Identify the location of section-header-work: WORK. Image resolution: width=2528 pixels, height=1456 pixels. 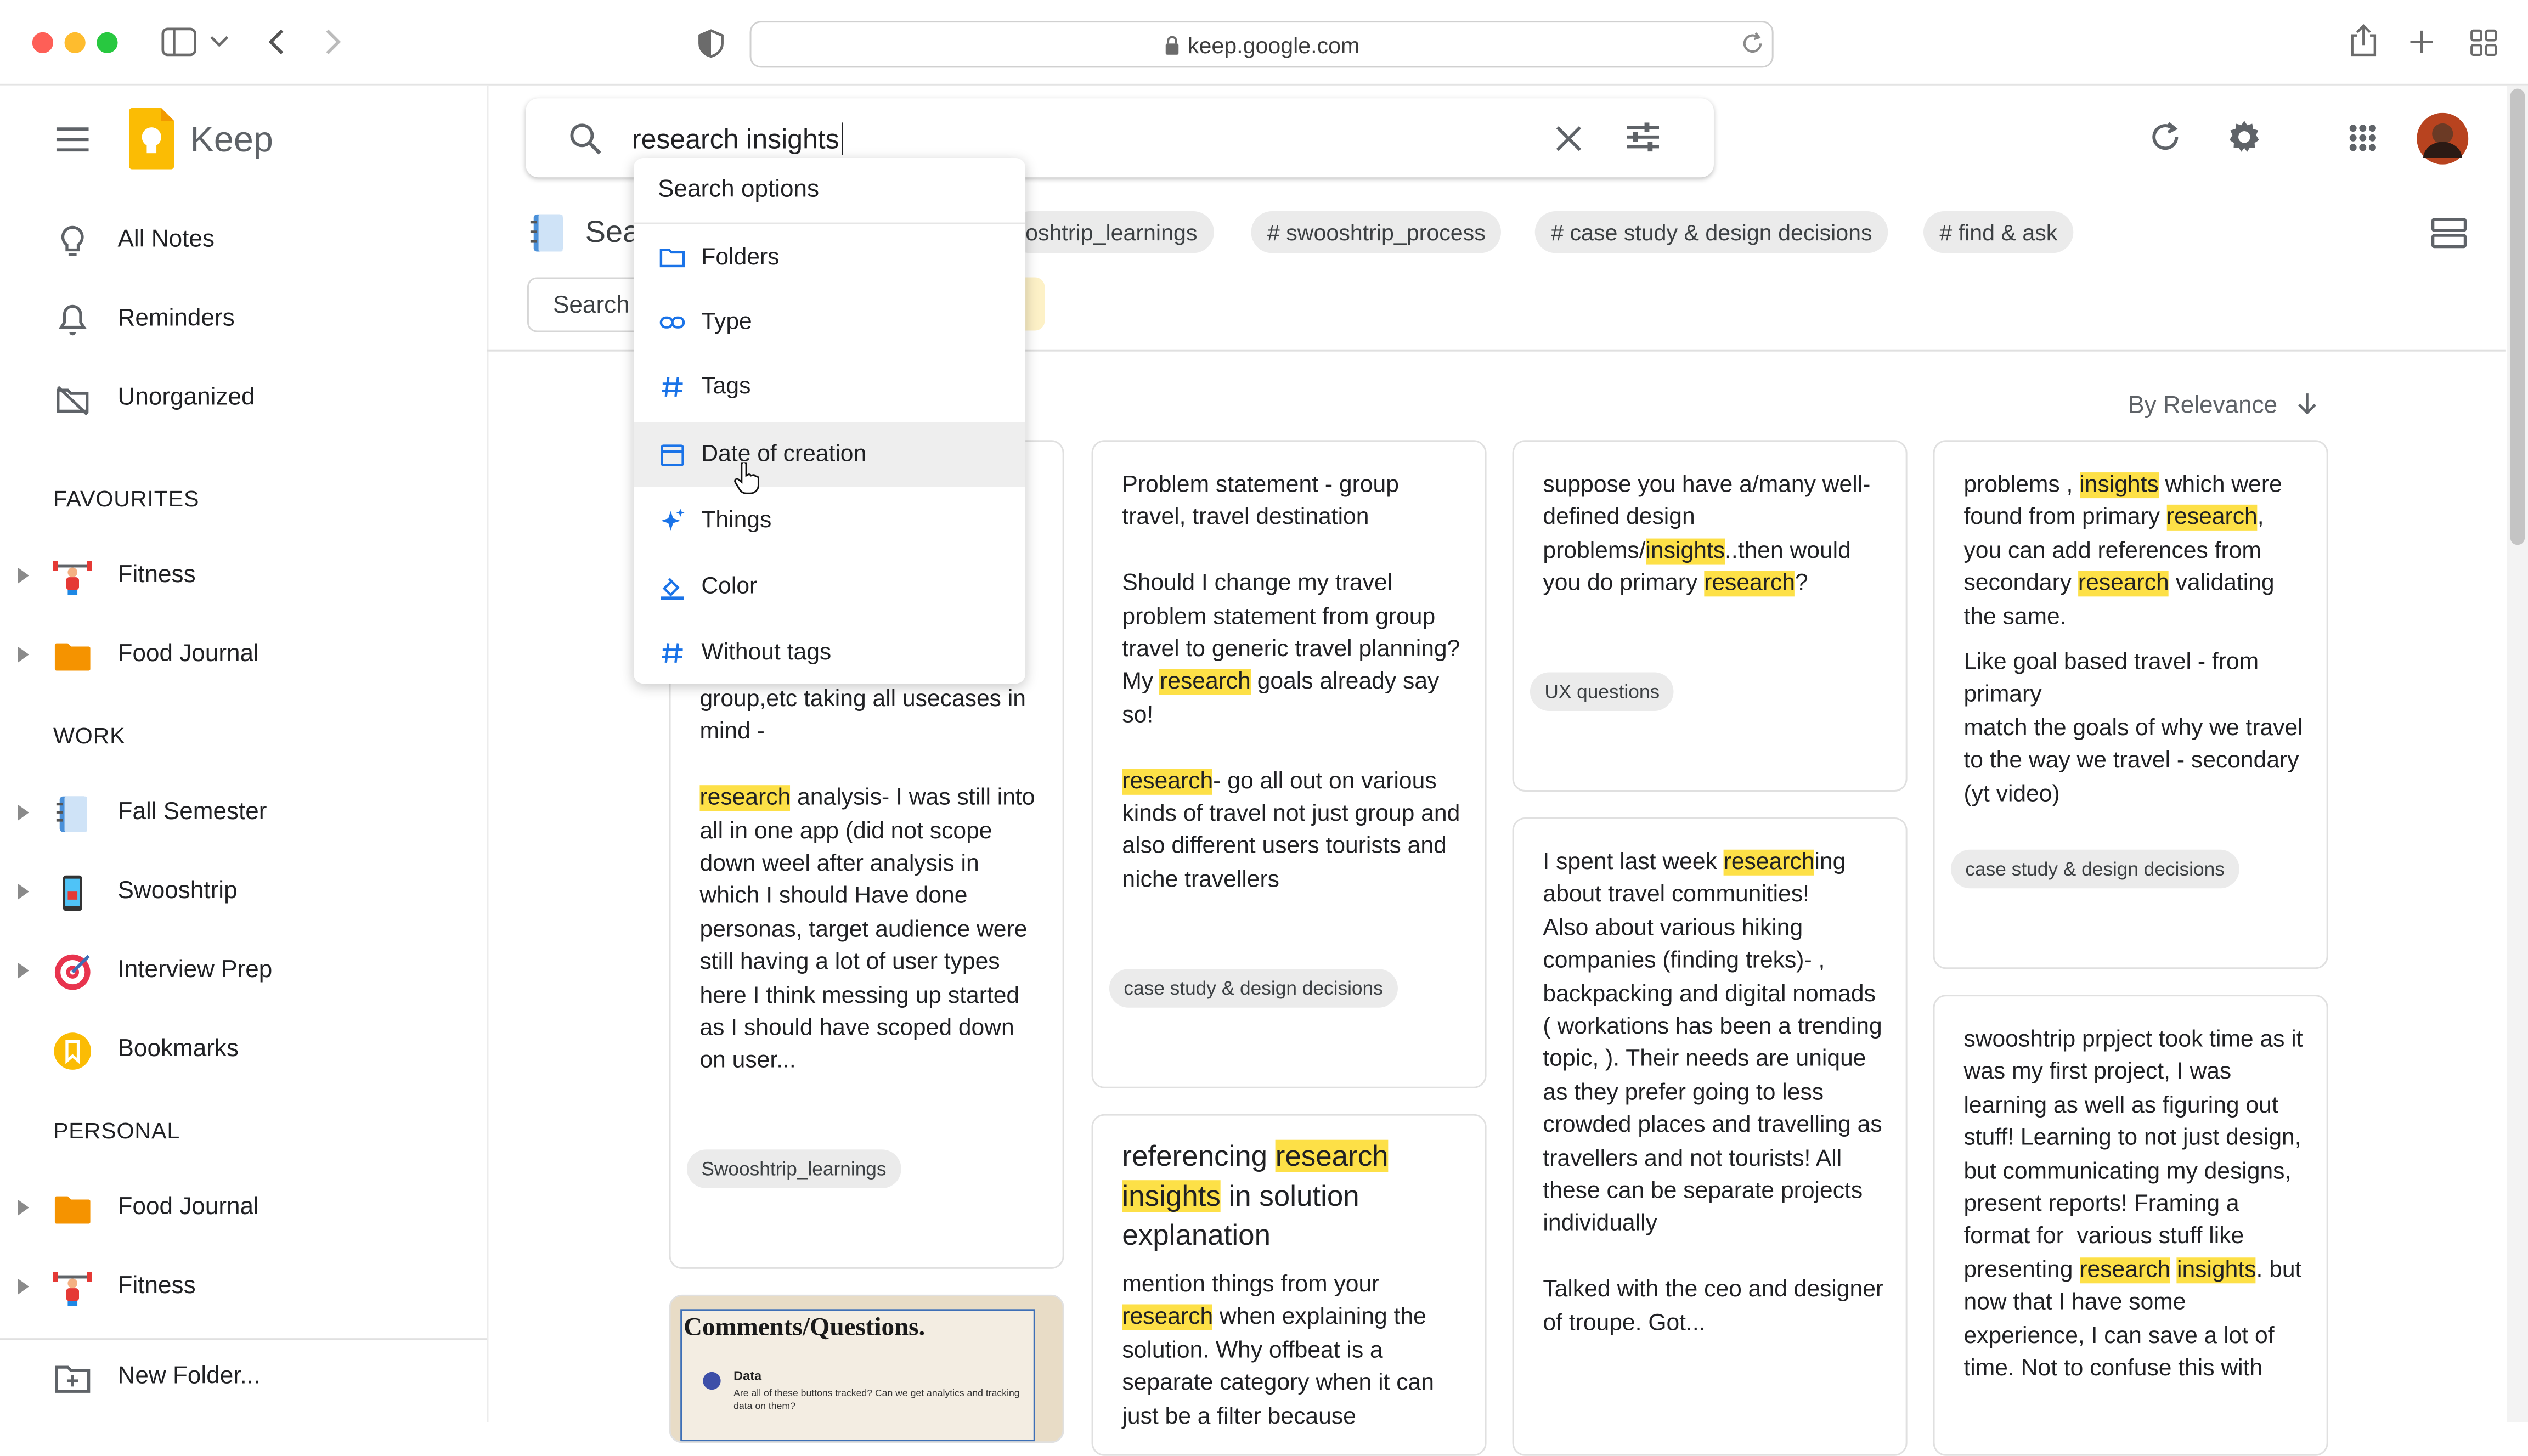
(90, 735).